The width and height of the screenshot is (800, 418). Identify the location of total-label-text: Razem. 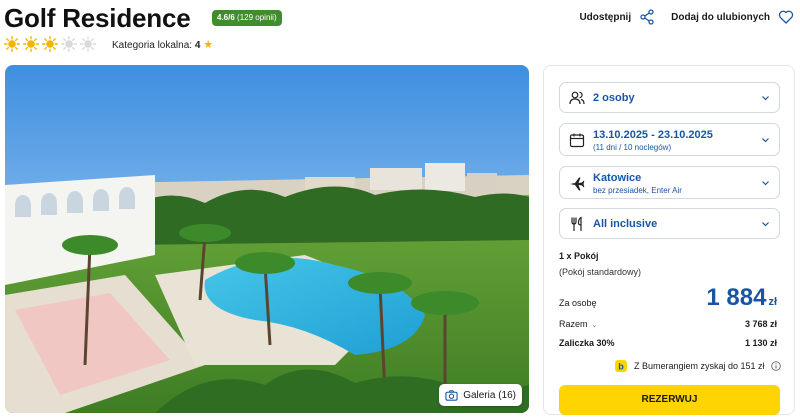
(573, 324).